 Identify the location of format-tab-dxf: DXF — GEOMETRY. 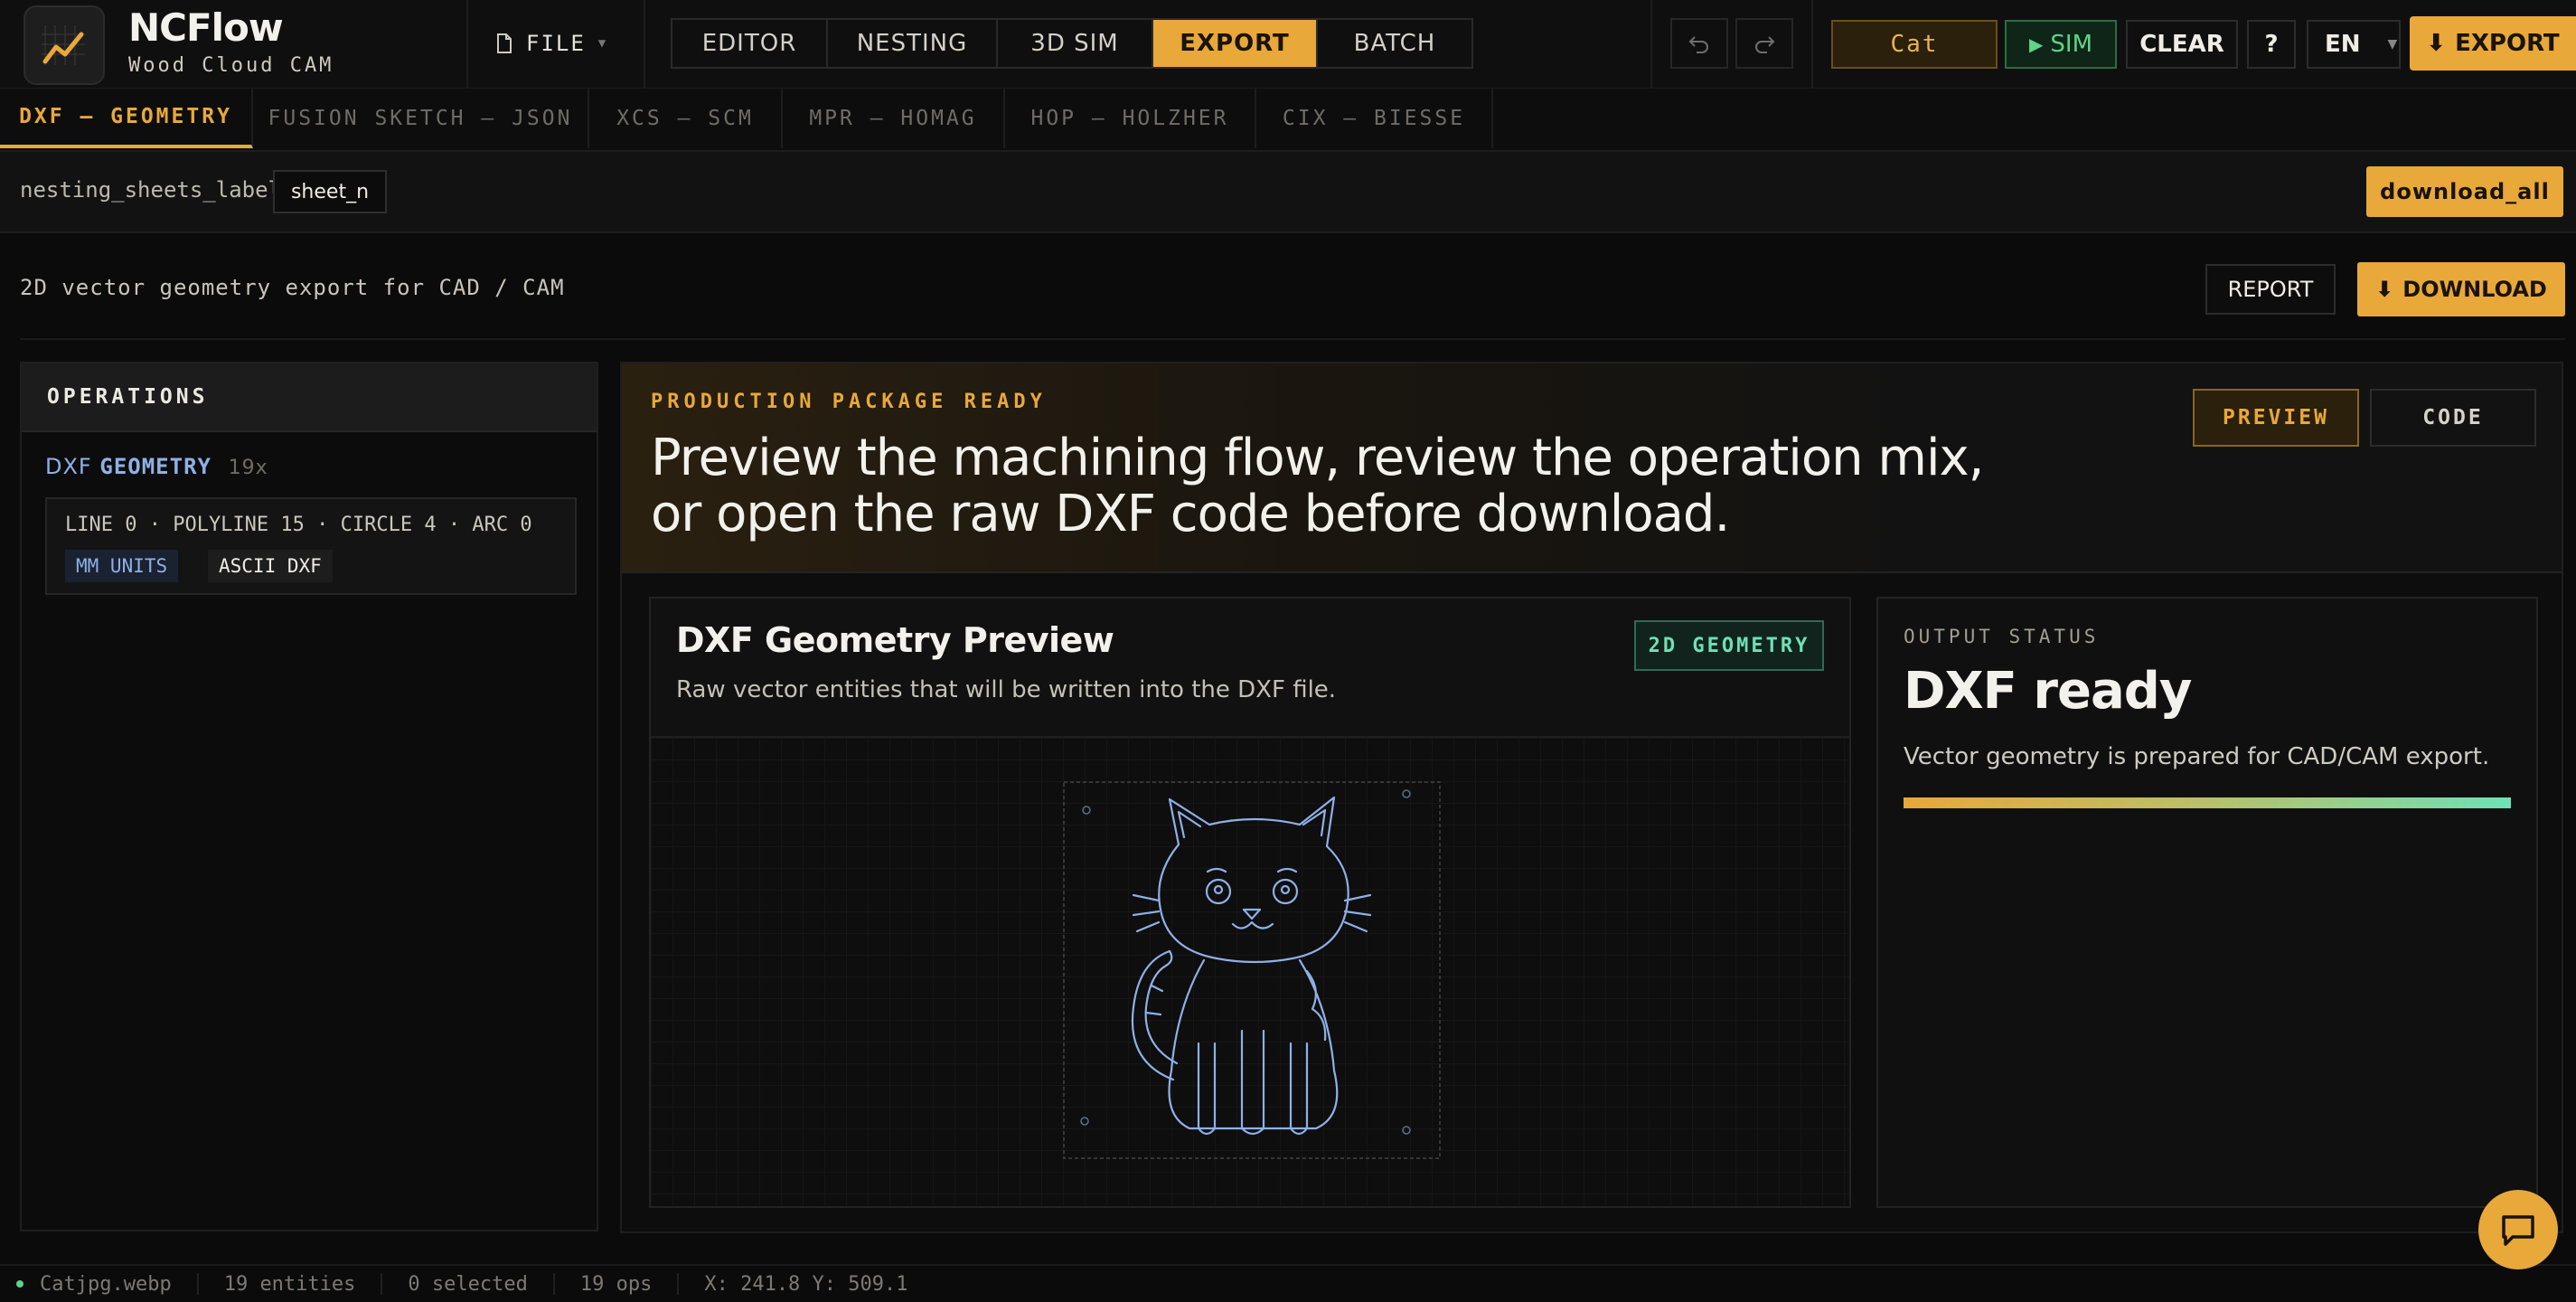
(126, 118).